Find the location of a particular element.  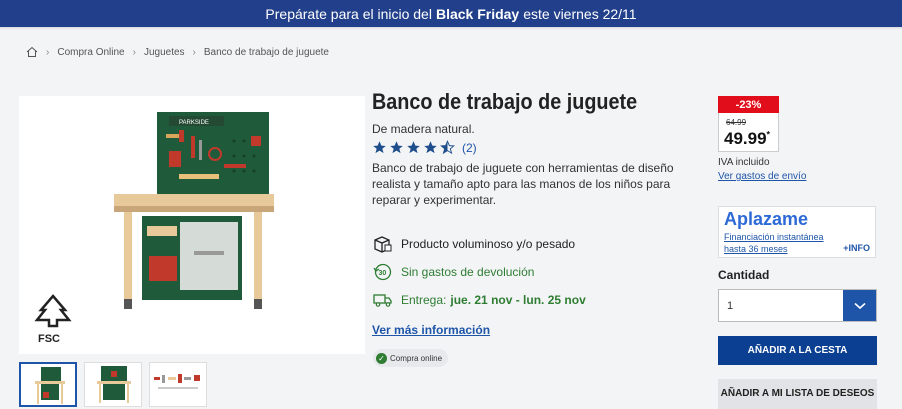

aplazame-logo: Aplazame is located at coordinates (766, 219).